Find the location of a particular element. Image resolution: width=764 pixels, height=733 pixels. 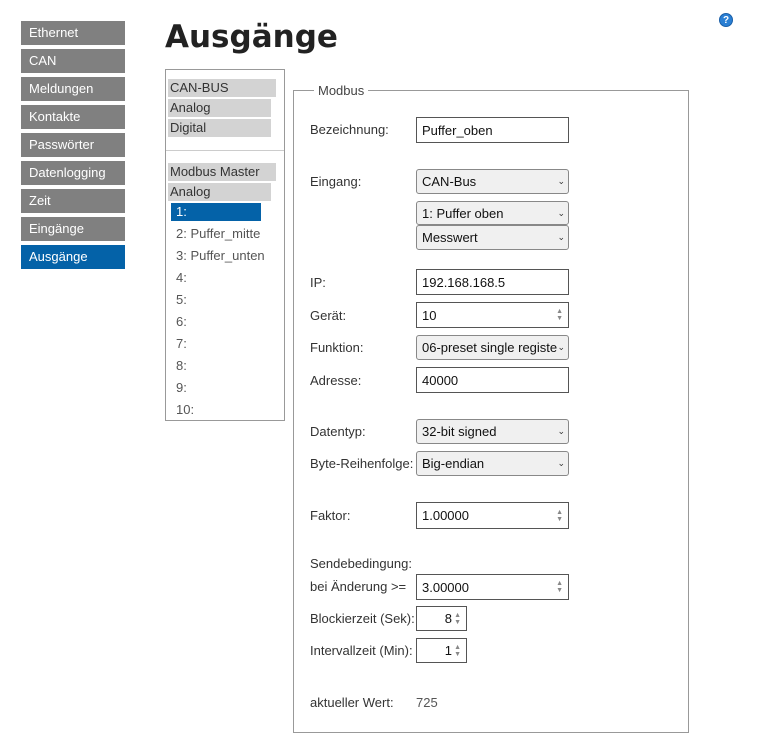

ip-value: 192.168.168.5 is located at coordinates (464, 282).